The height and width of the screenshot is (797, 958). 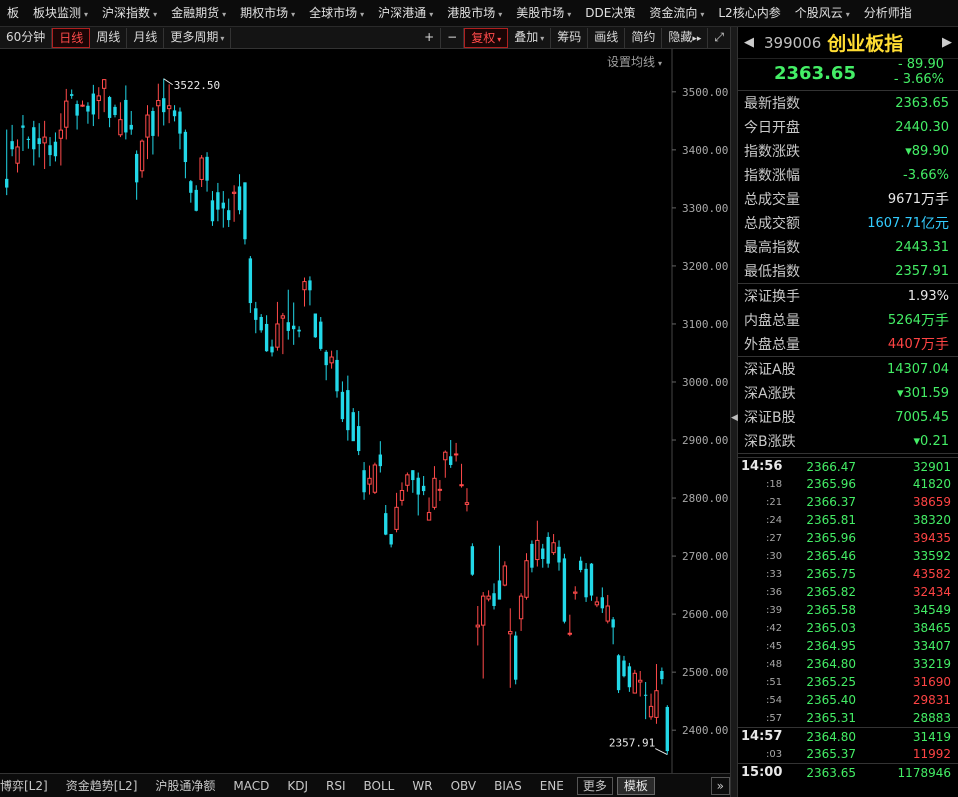 I want to click on menu-item-10: 资金流向 ▾, so click(x=676, y=13).